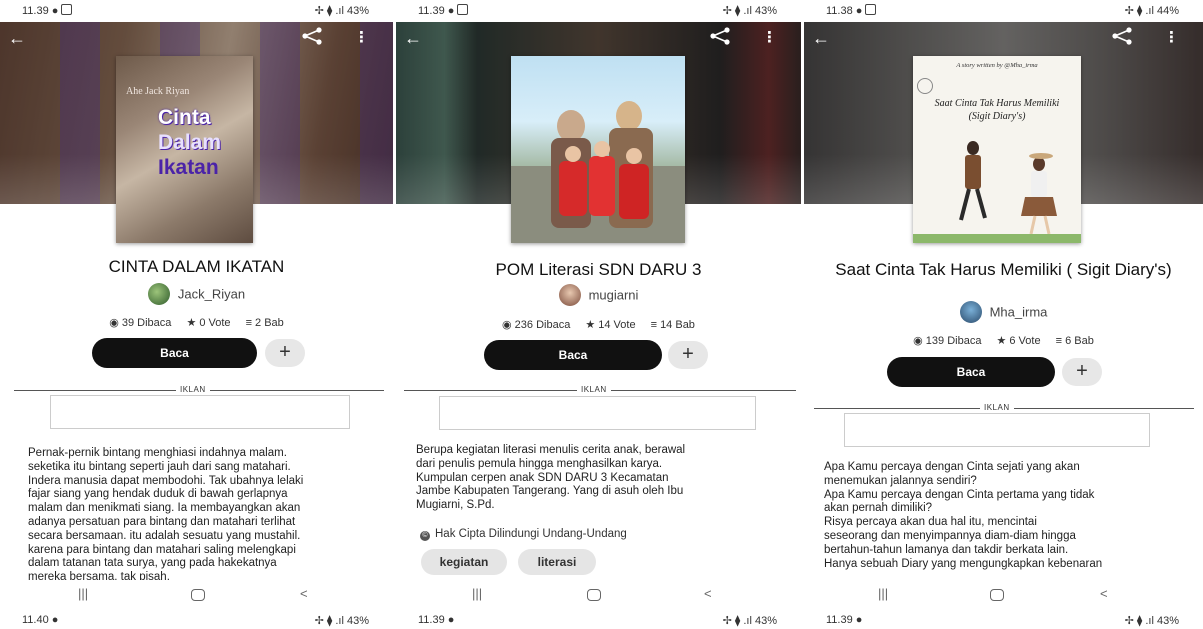  Describe the element at coordinates (190, 142) in the screenshot. I see `cover-title-line-2: Dalam` at that location.